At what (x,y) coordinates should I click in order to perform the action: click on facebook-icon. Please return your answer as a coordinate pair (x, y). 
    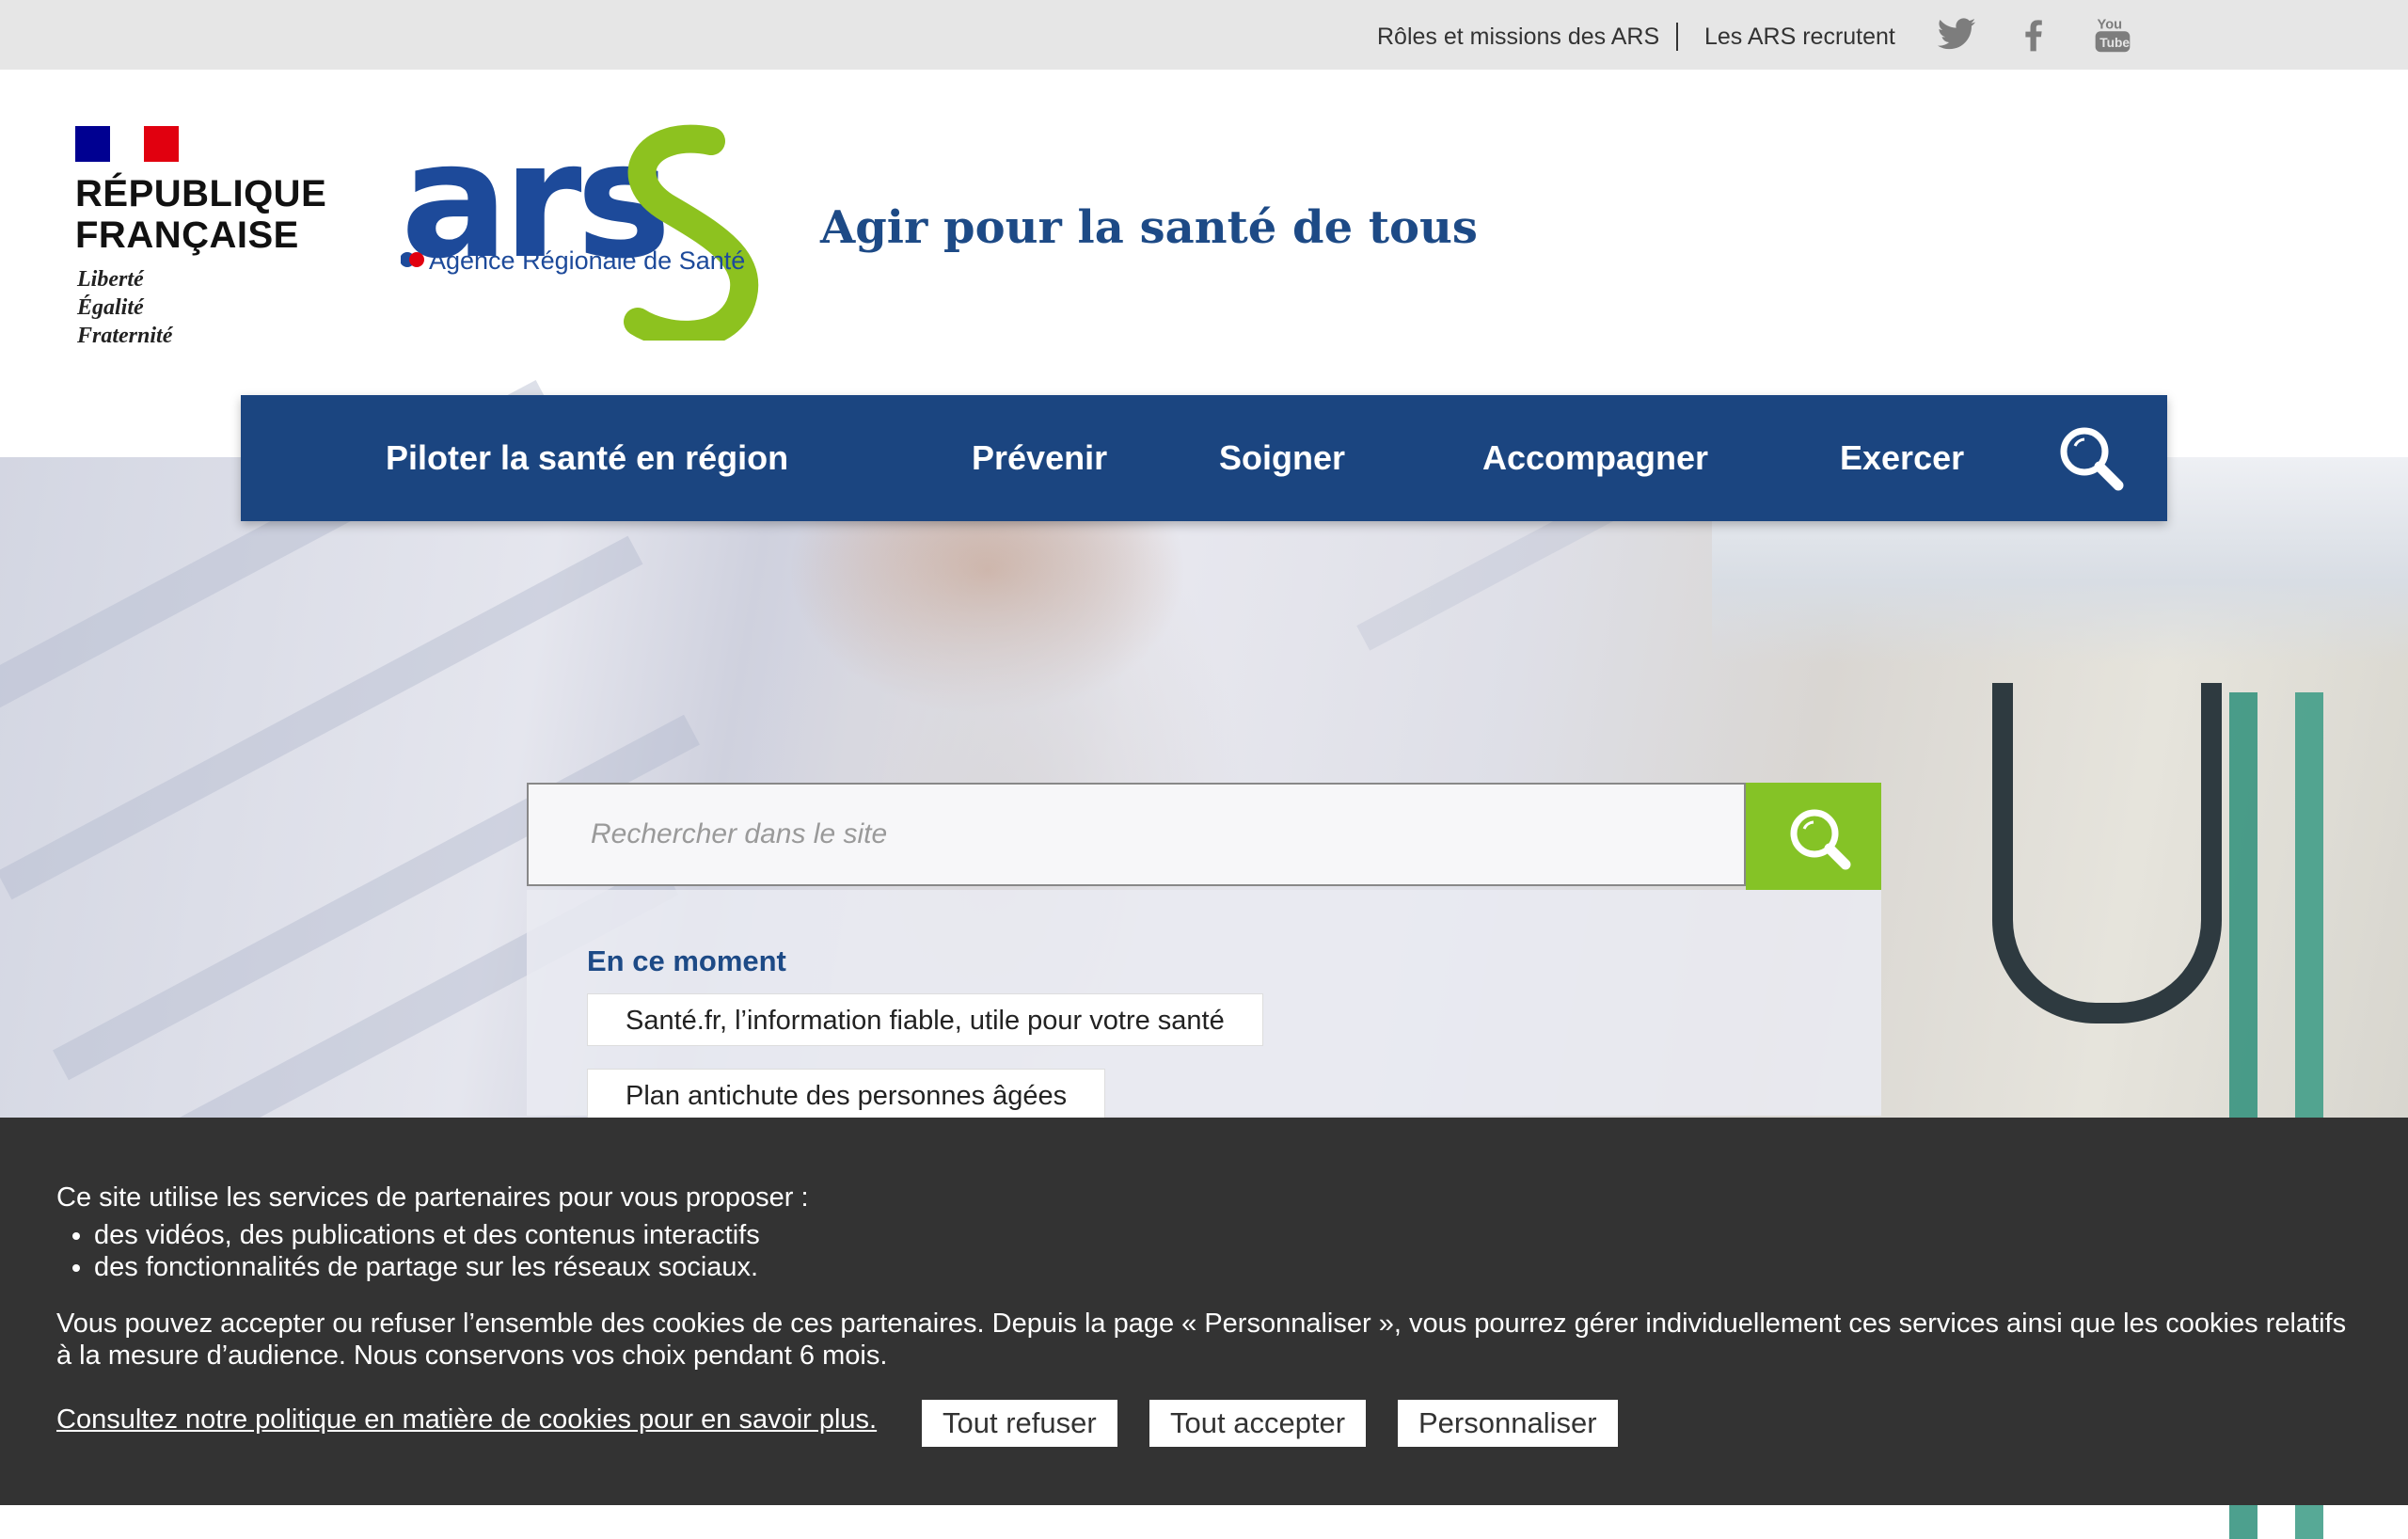
    Looking at the image, I should click on (2034, 34).